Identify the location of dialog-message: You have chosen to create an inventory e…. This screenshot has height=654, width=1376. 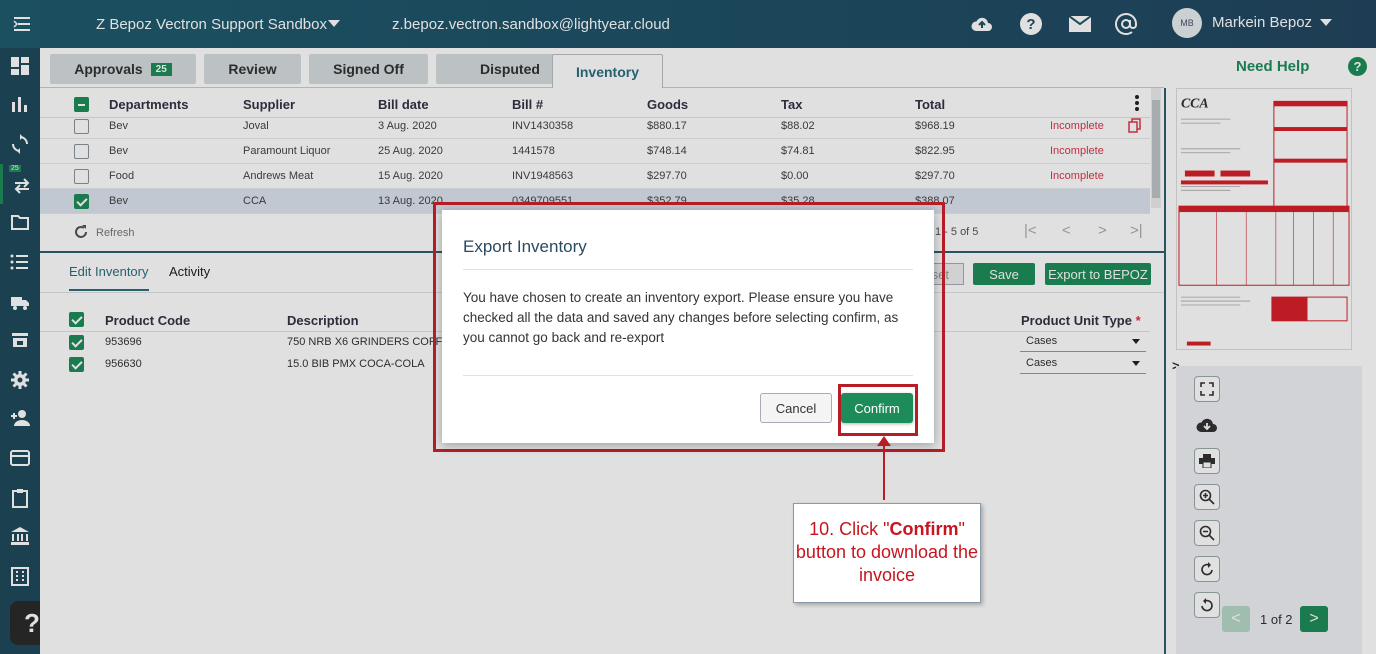
(681, 317).